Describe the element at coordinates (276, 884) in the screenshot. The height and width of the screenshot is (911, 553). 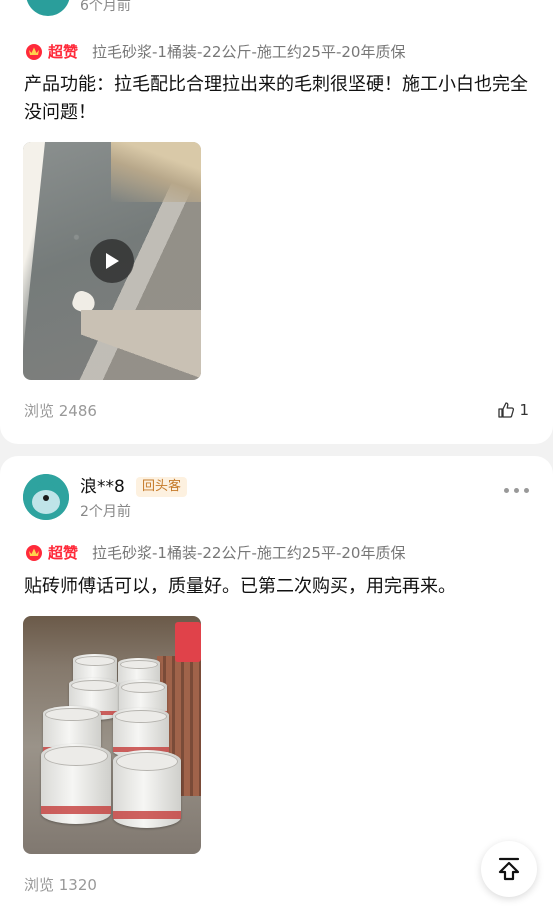
I see `review-meta: 浏览 1320` at that location.